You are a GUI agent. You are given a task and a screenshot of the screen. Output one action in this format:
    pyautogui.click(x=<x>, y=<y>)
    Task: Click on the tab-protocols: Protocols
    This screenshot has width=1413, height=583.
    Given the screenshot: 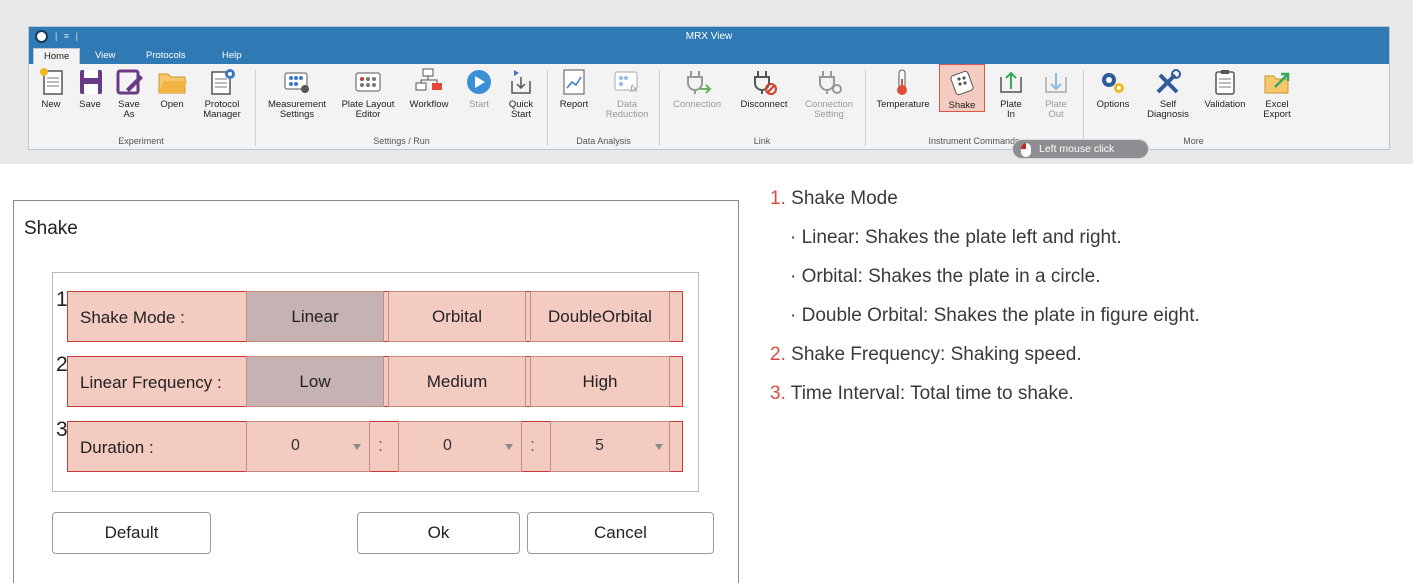 What is the action you would take?
    pyautogui.click(x=166, y=56)
    